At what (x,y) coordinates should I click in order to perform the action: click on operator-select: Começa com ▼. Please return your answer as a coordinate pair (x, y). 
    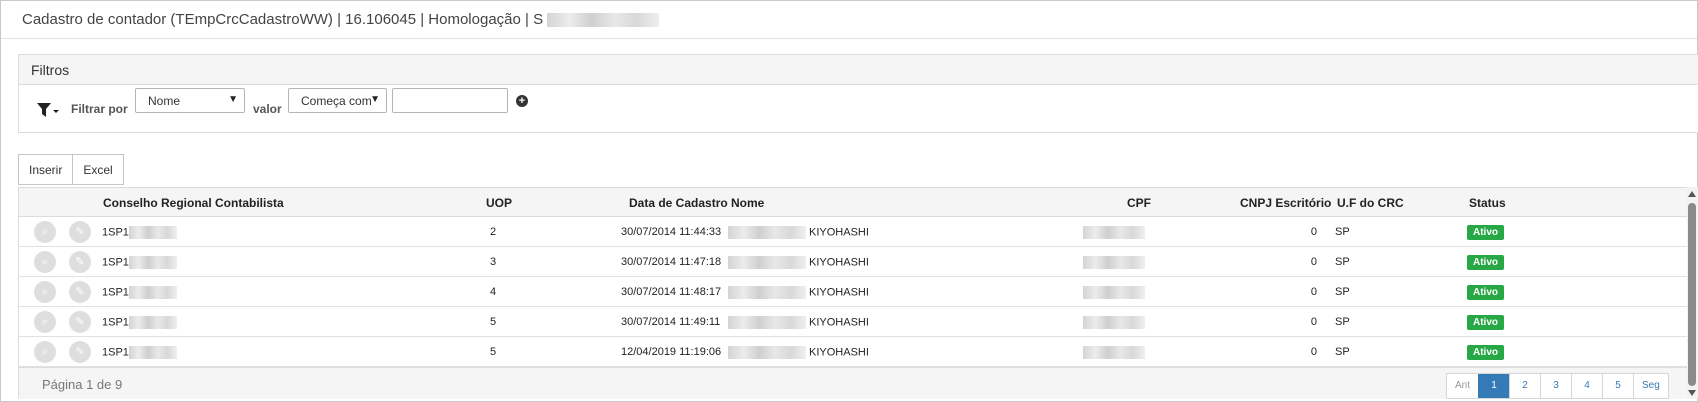
    Looking at the image, I should click on (337, 100).